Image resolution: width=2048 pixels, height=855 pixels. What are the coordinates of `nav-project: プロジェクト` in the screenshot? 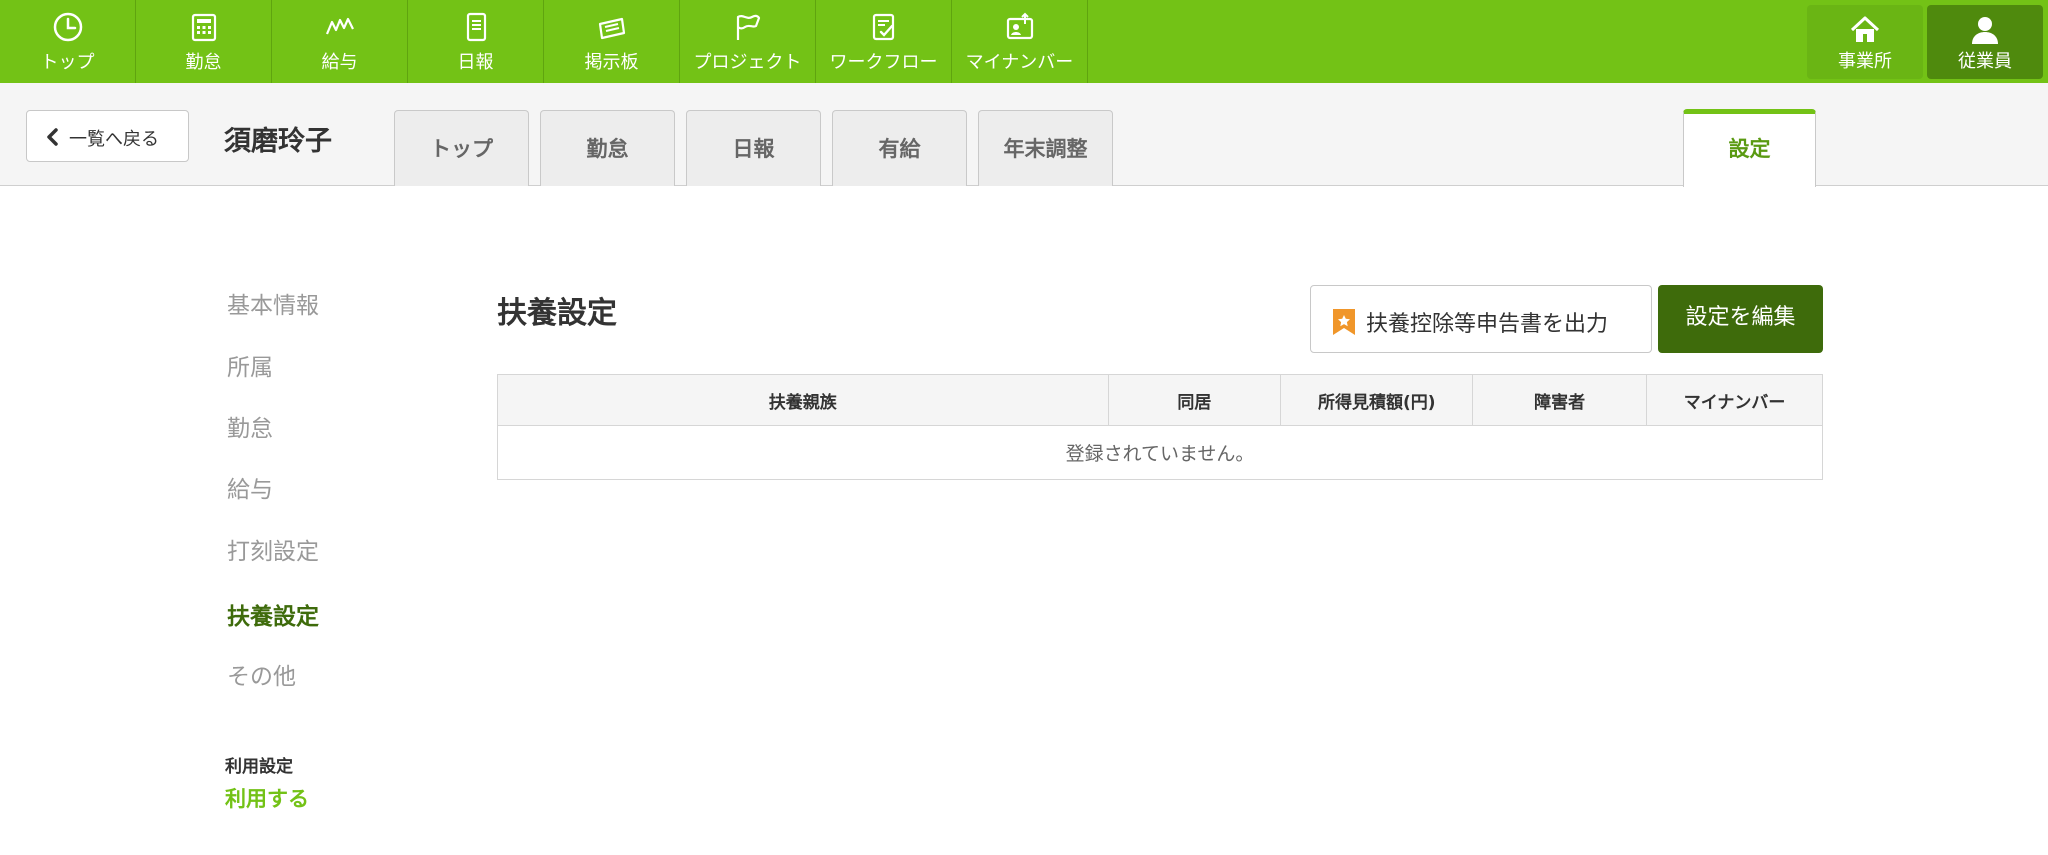 It's located at (748, 41).